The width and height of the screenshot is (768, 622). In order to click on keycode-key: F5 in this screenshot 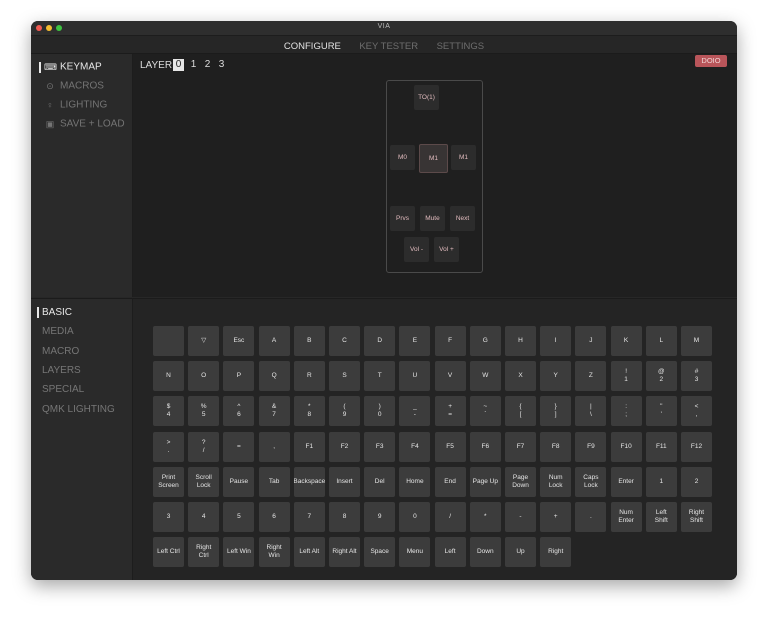, I will do `click(450, 446)`.